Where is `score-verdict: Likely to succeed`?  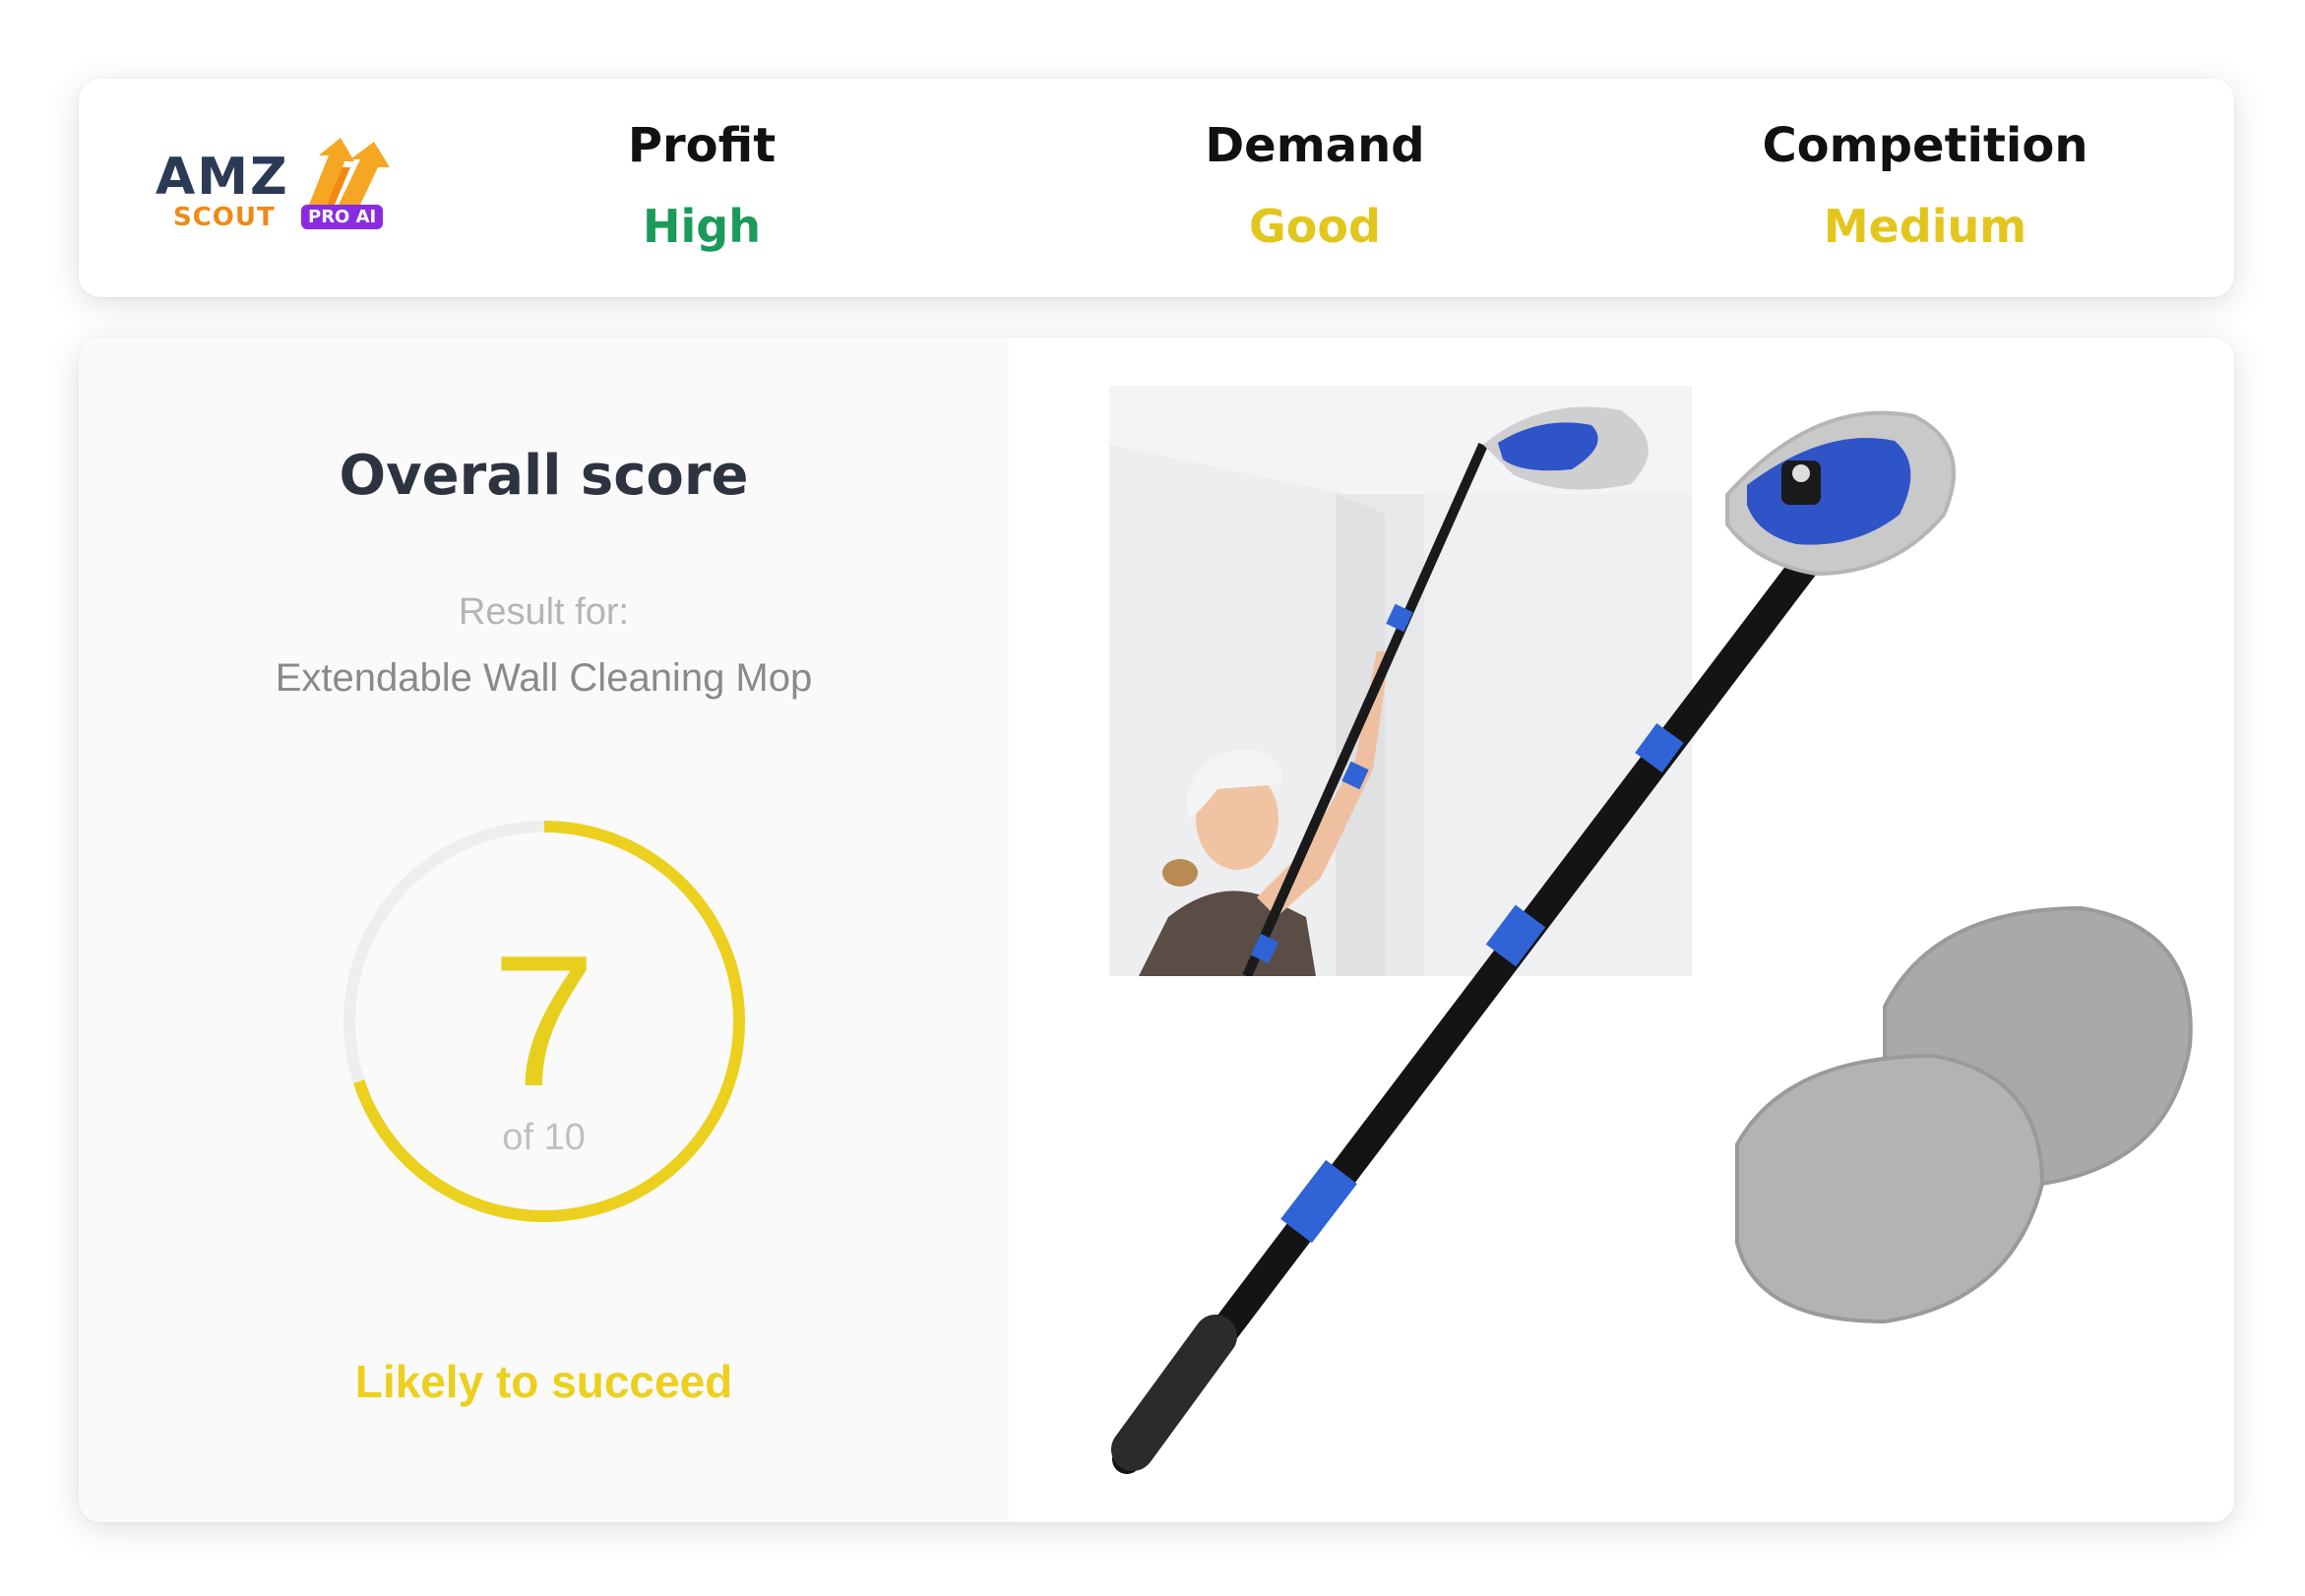 score-verdict: Likely to succeed is located at coordinates (543, 1381).